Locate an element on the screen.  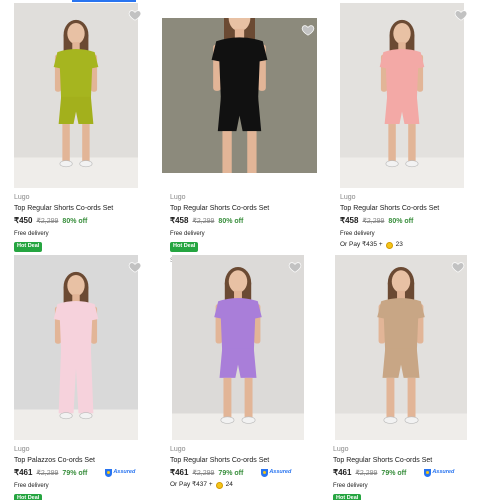
product-title: Top Palazzos Co-ords Set is located at coordinates (74, 460).